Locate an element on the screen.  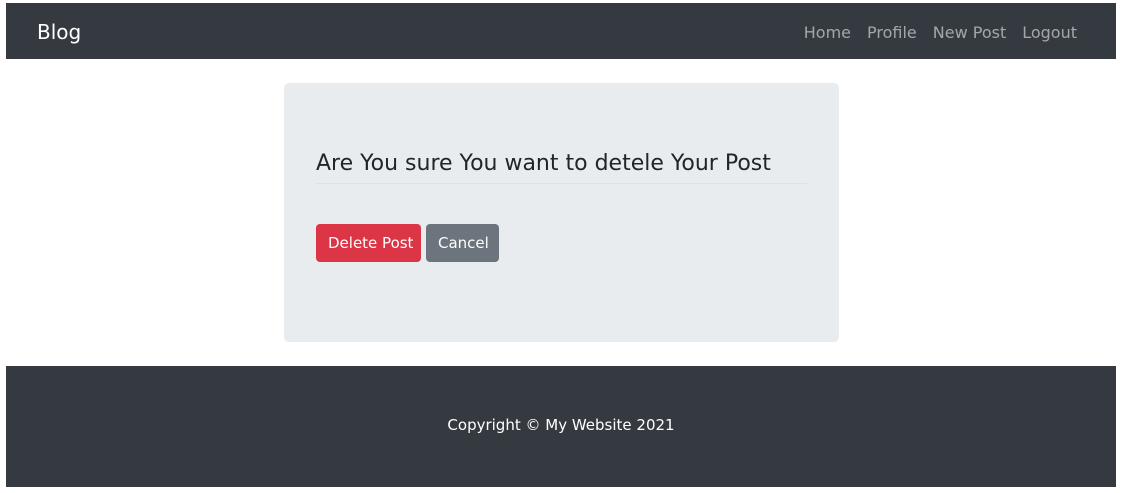
nav-link-new-post: New Post is located at coordinates (969, 31).